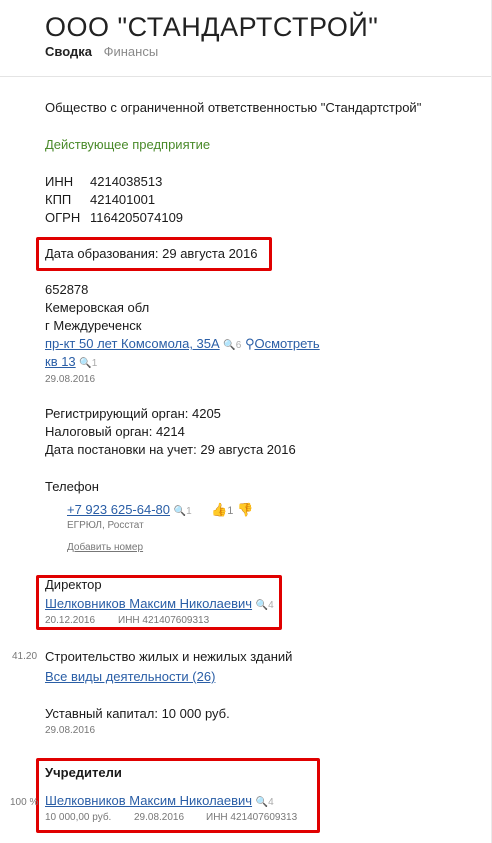 Image resolution: width=492 pixels, height=843 pixels. I want to click on likes-count: 1, so click(230, 511).